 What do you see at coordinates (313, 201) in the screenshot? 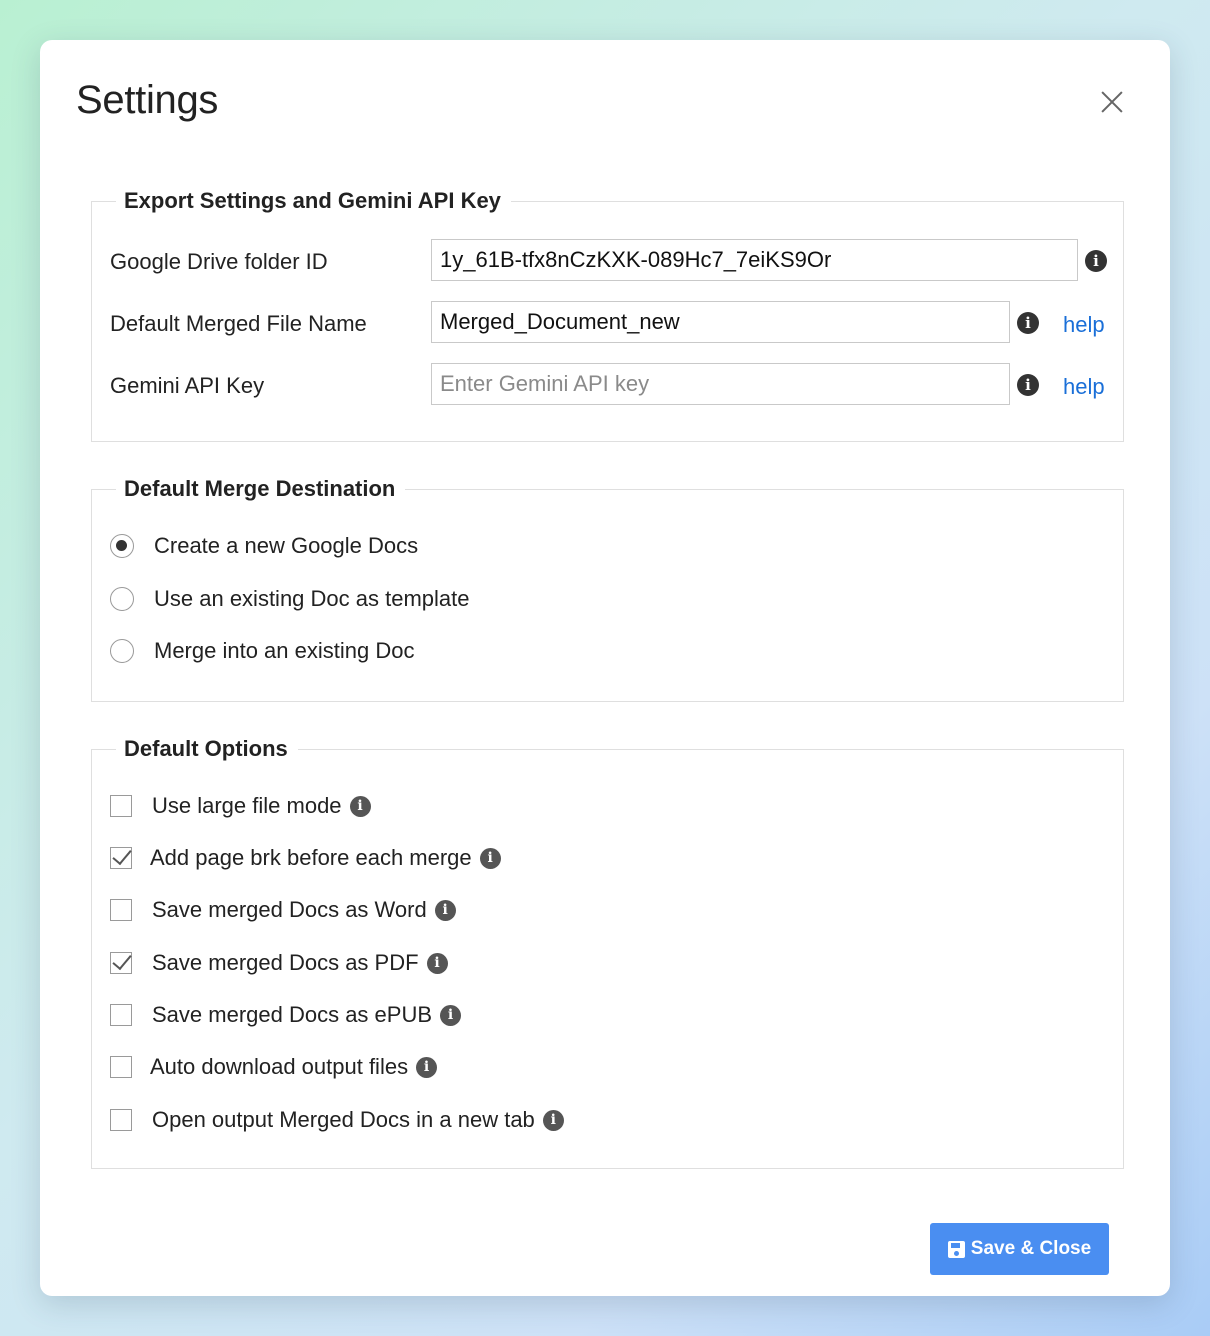
I see `export-settings-legend: Export Settings and Gemini API Key` at bounding box center [313, 201].